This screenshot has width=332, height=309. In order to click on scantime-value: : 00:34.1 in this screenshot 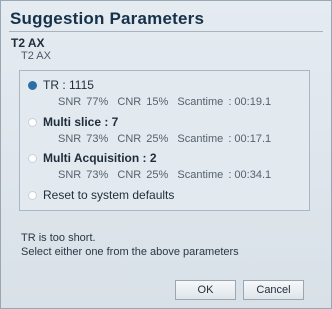, I will do `click(250, 175)`.